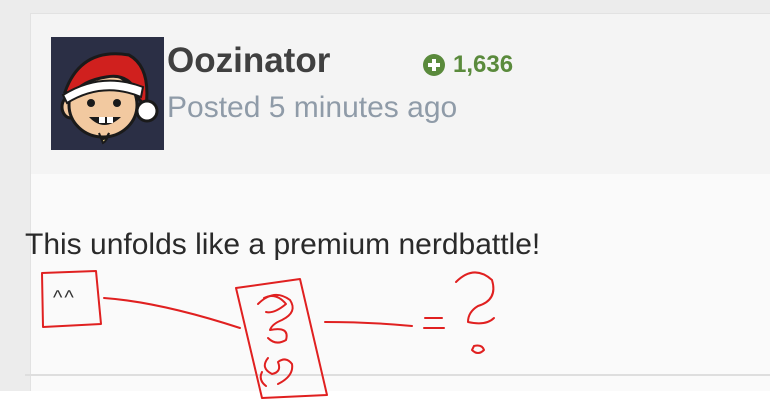  Describe the element at coordinates (385, 396) in the screenshot. I see `page-bottom` at that location.